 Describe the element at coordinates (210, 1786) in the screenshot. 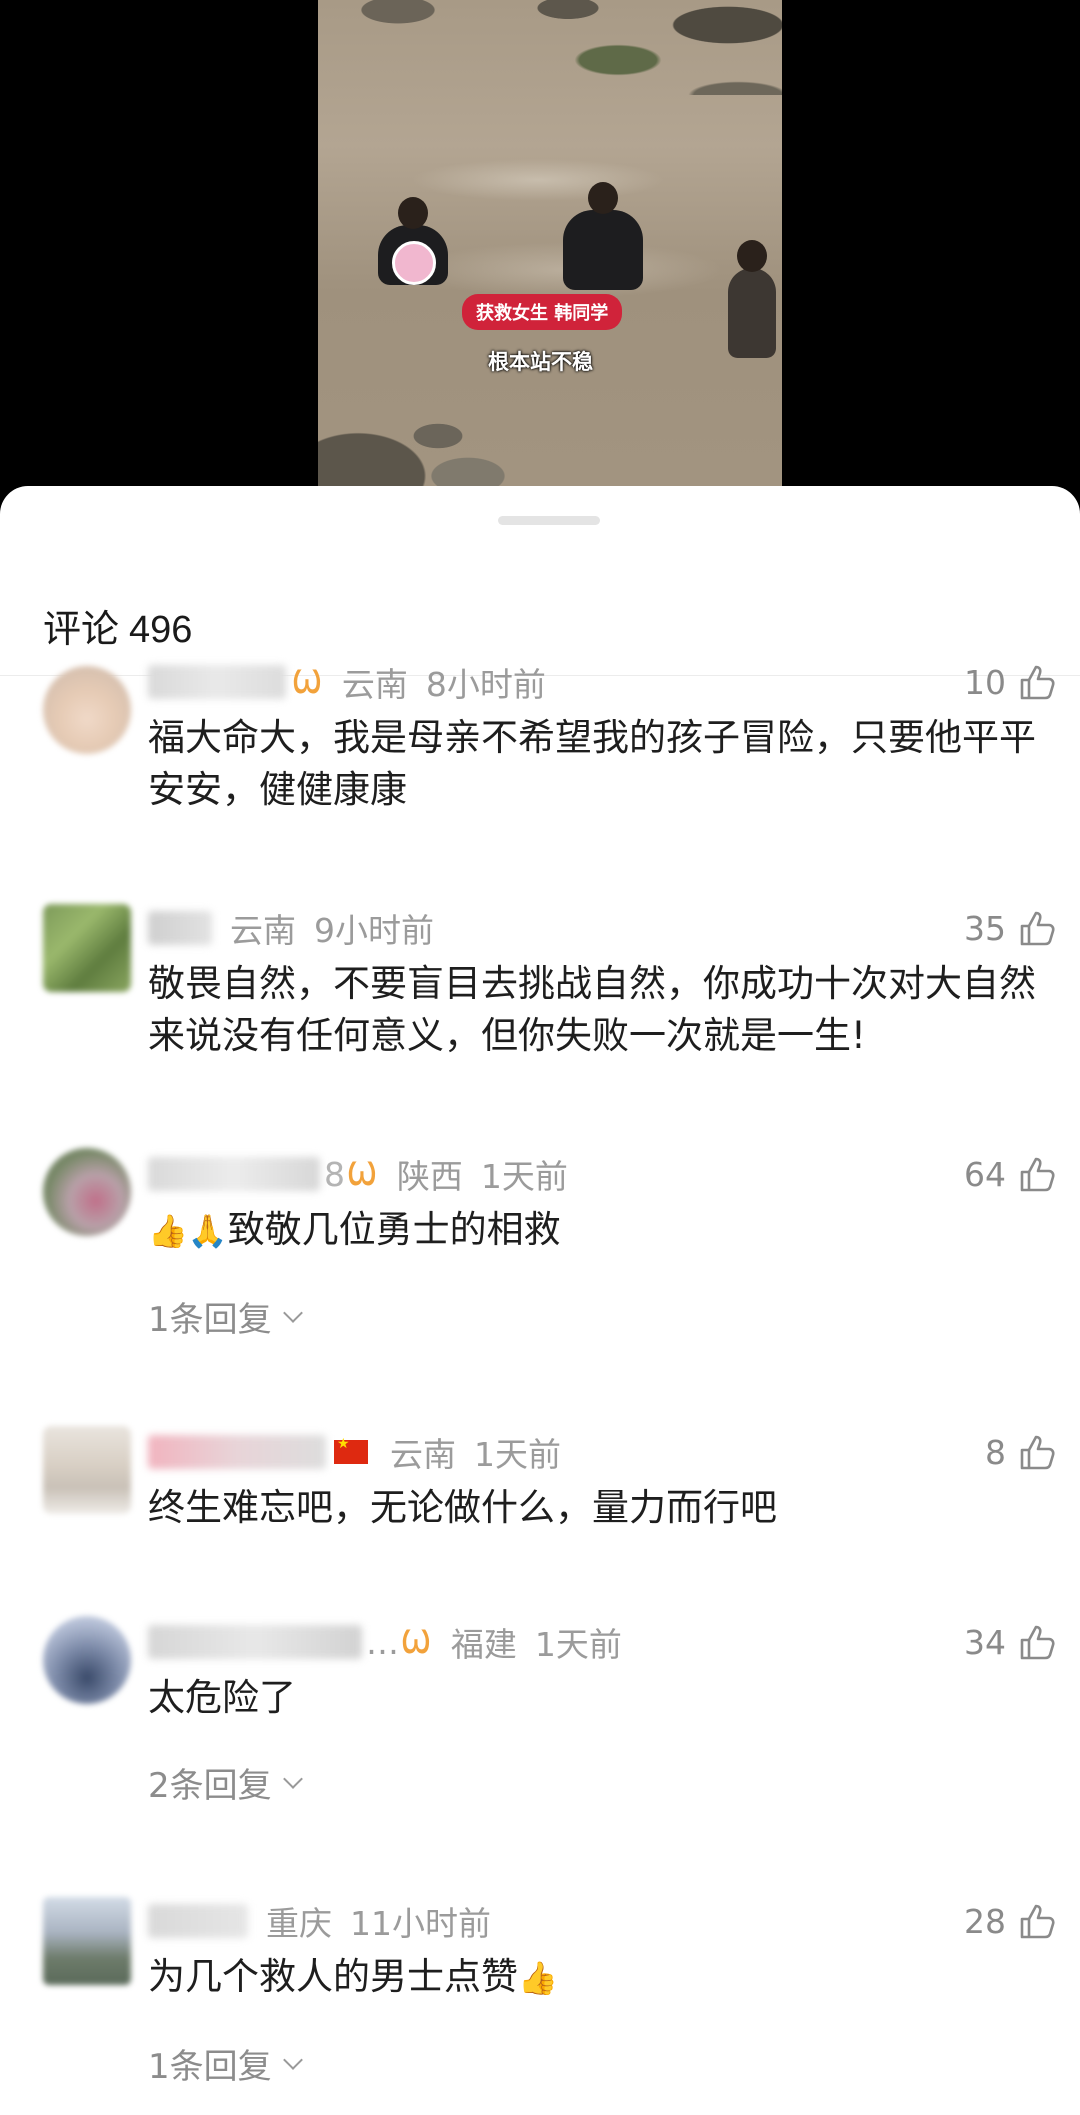

I see `reply-count-label: 2条回复` at that location.